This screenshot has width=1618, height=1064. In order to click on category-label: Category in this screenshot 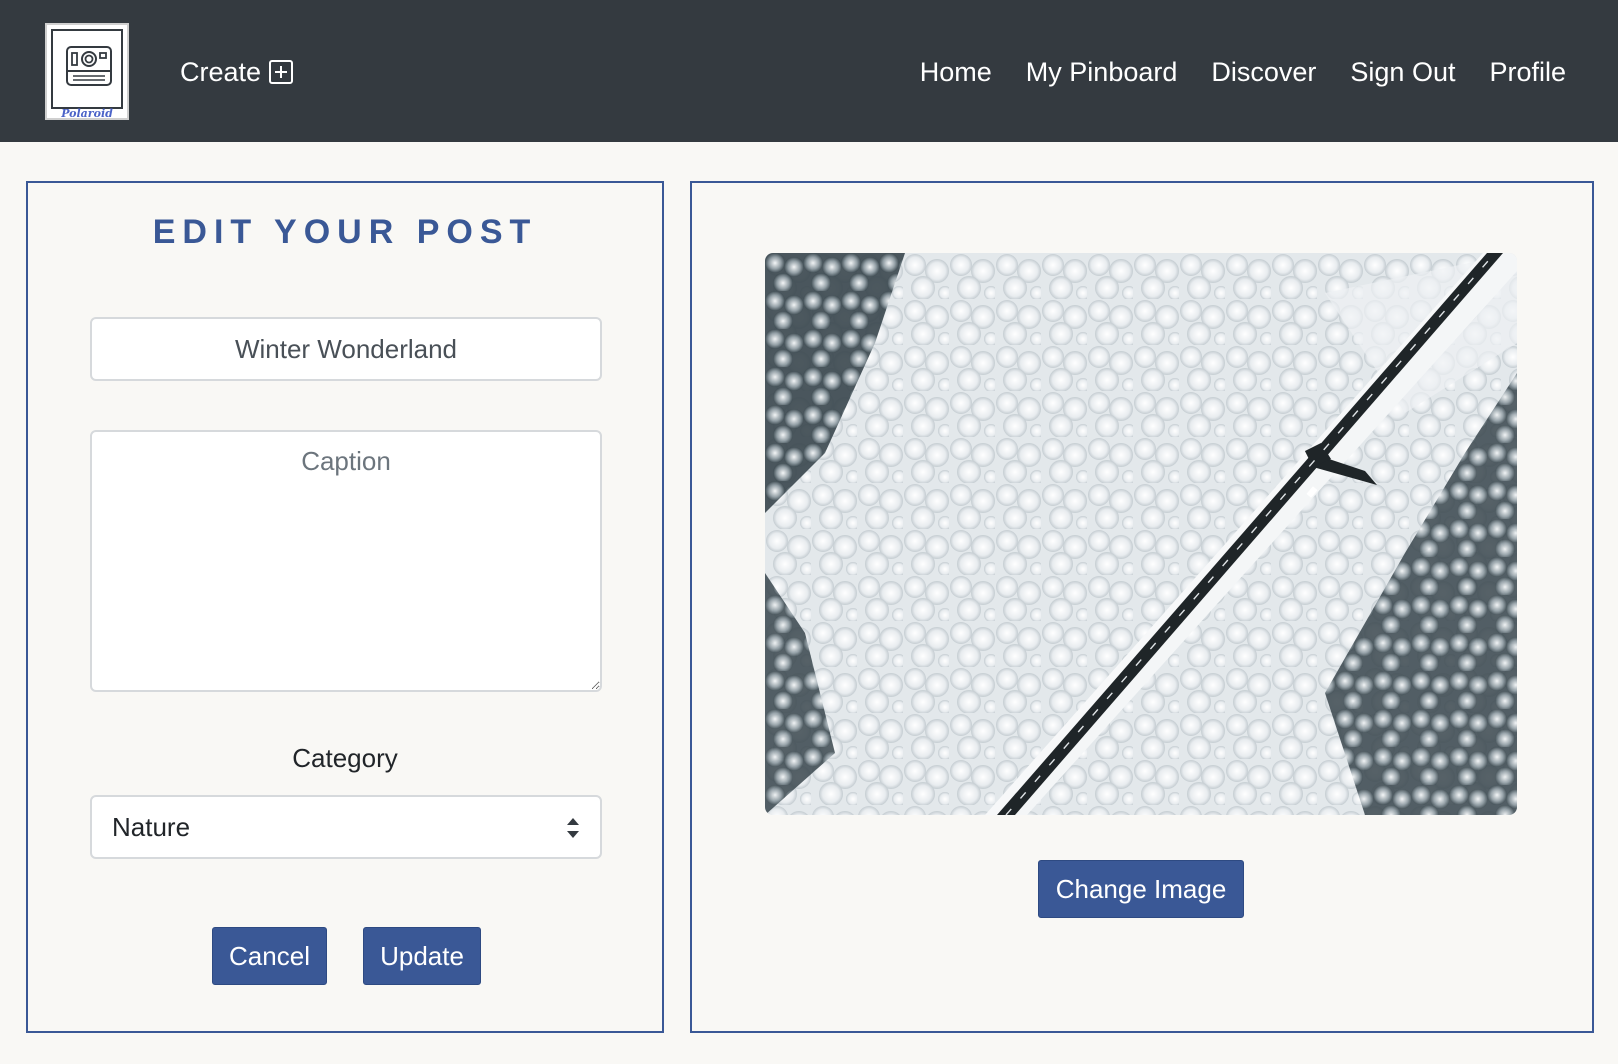, I will do `click(345, 758)`.